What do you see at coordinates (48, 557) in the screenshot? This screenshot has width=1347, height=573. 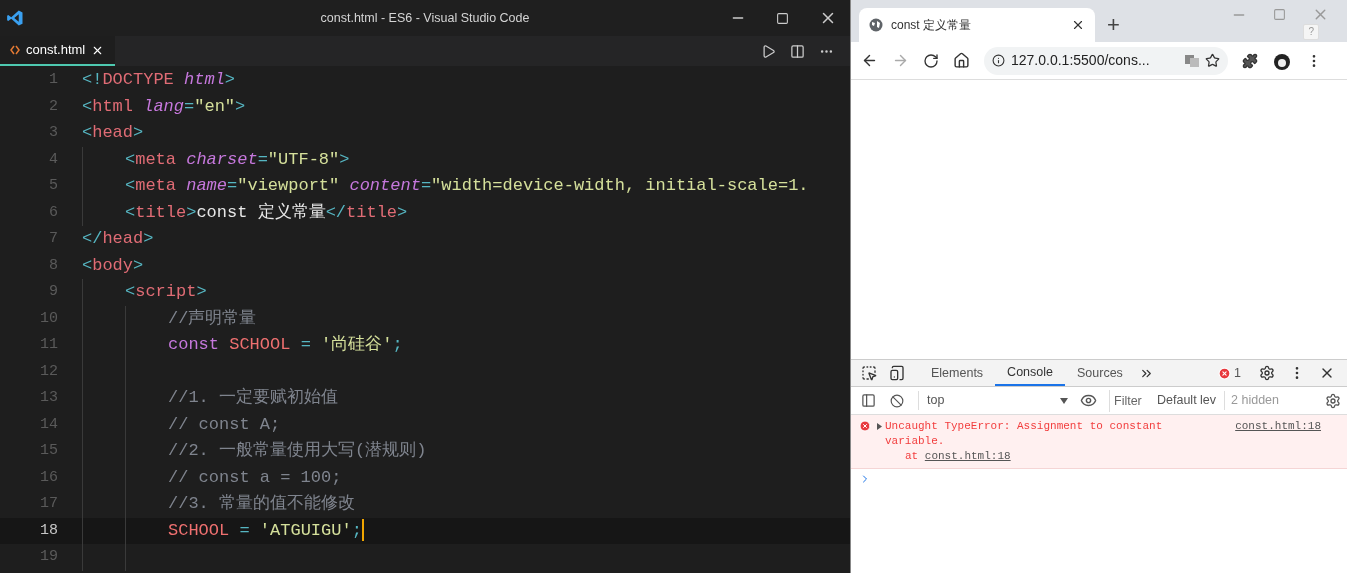 I see `line-number: 19` at bounding box center [48, 557].